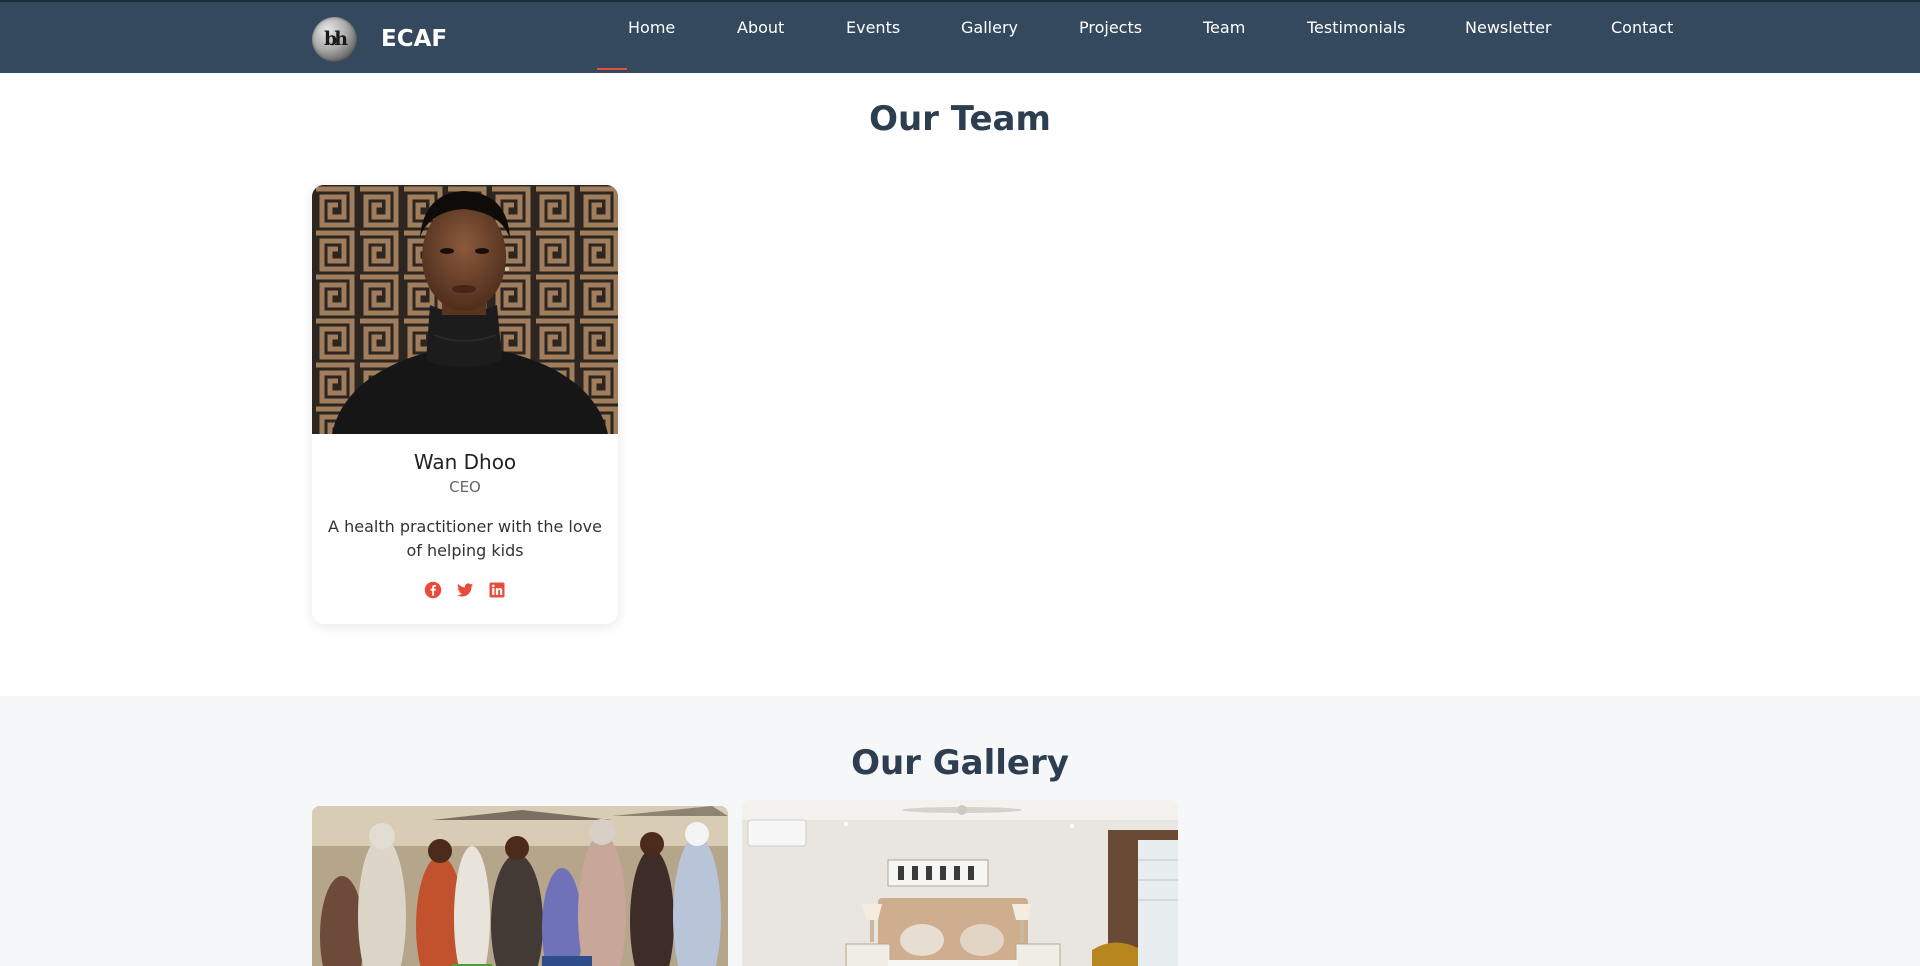 The image size is (1920, 966). What do you see at coordinates (1508, 27) in the screenshot?
I see `nav-newsletter: Newsletter` at bounding box center [1508, 27].